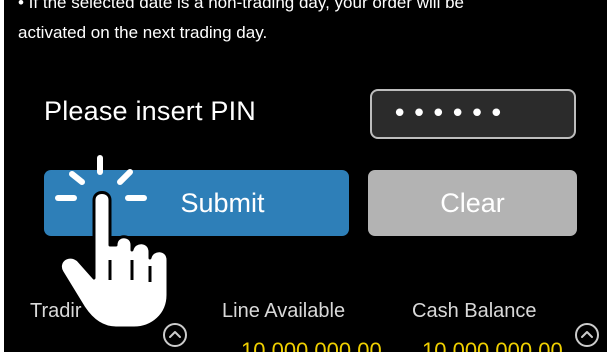  I want to click on line-available-label: Line Available, so click(284, 311).